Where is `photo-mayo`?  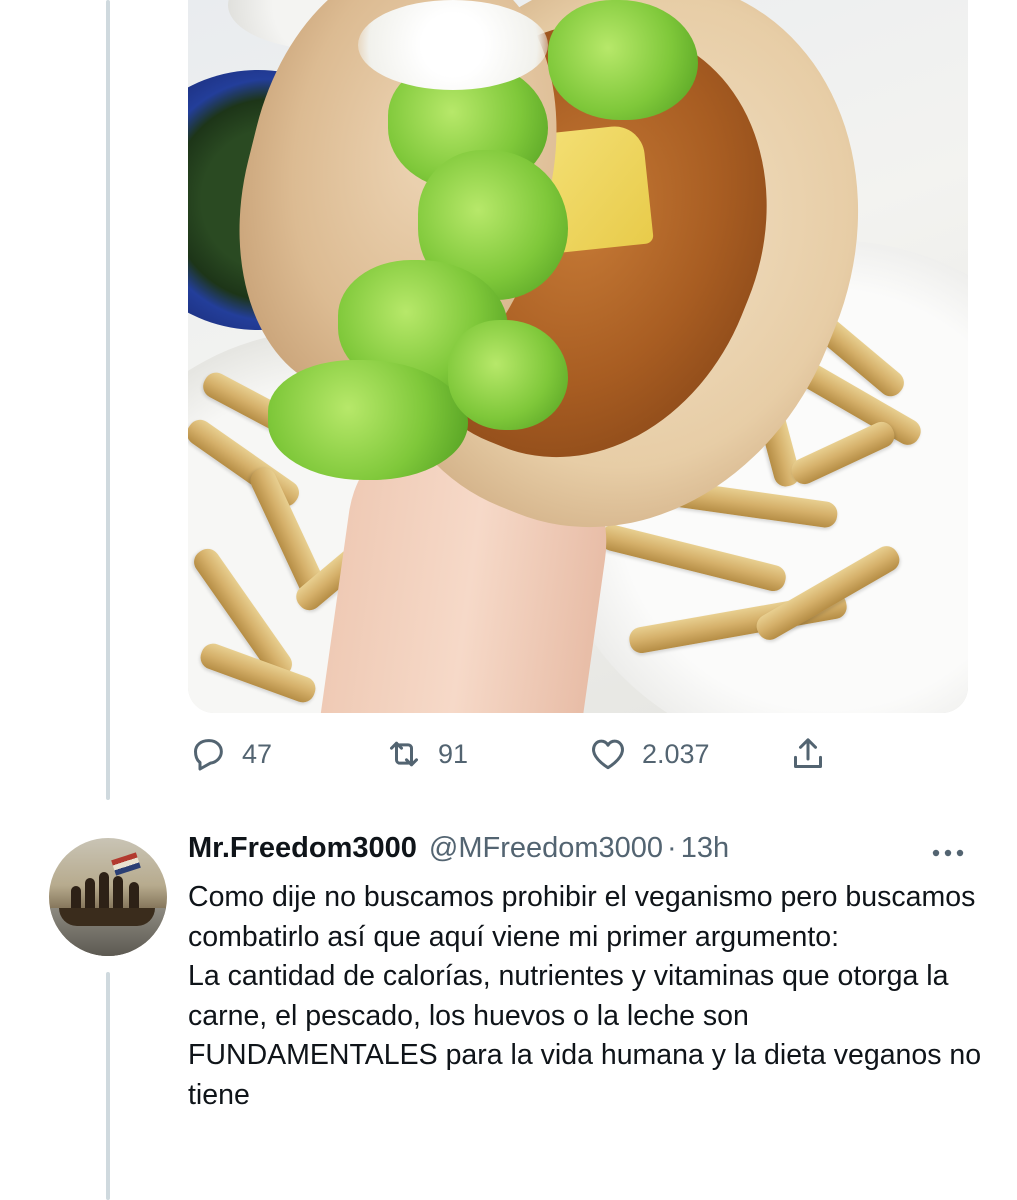
photo-mayo is located at coordinates (453, 45).